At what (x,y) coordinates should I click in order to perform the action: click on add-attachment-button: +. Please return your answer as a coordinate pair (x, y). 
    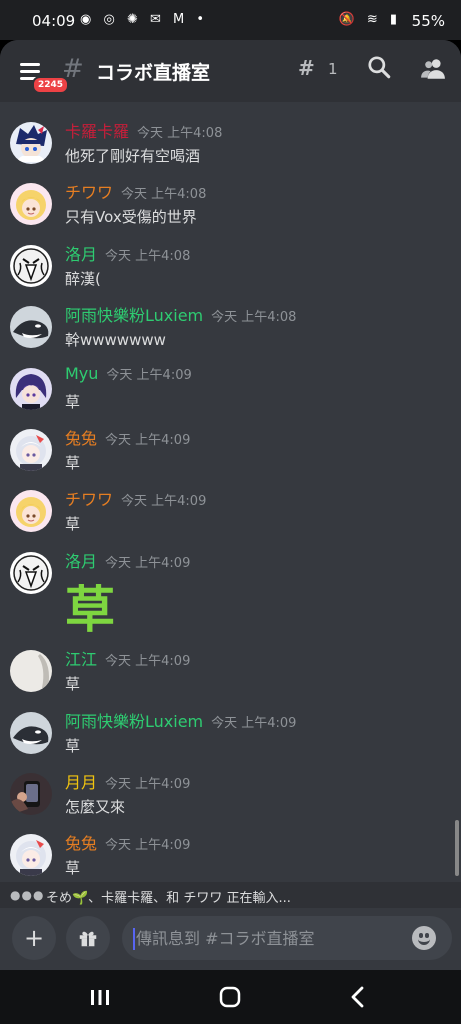
    Looking at the image, I should click on (34, 938).